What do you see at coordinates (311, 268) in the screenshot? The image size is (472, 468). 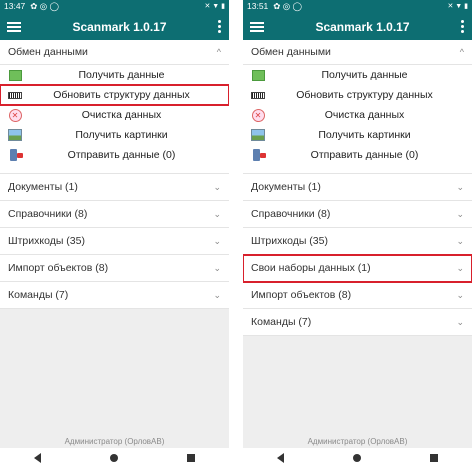 I see `row-label: Свои наборы данных (1)` at bounding box center [311, 268].